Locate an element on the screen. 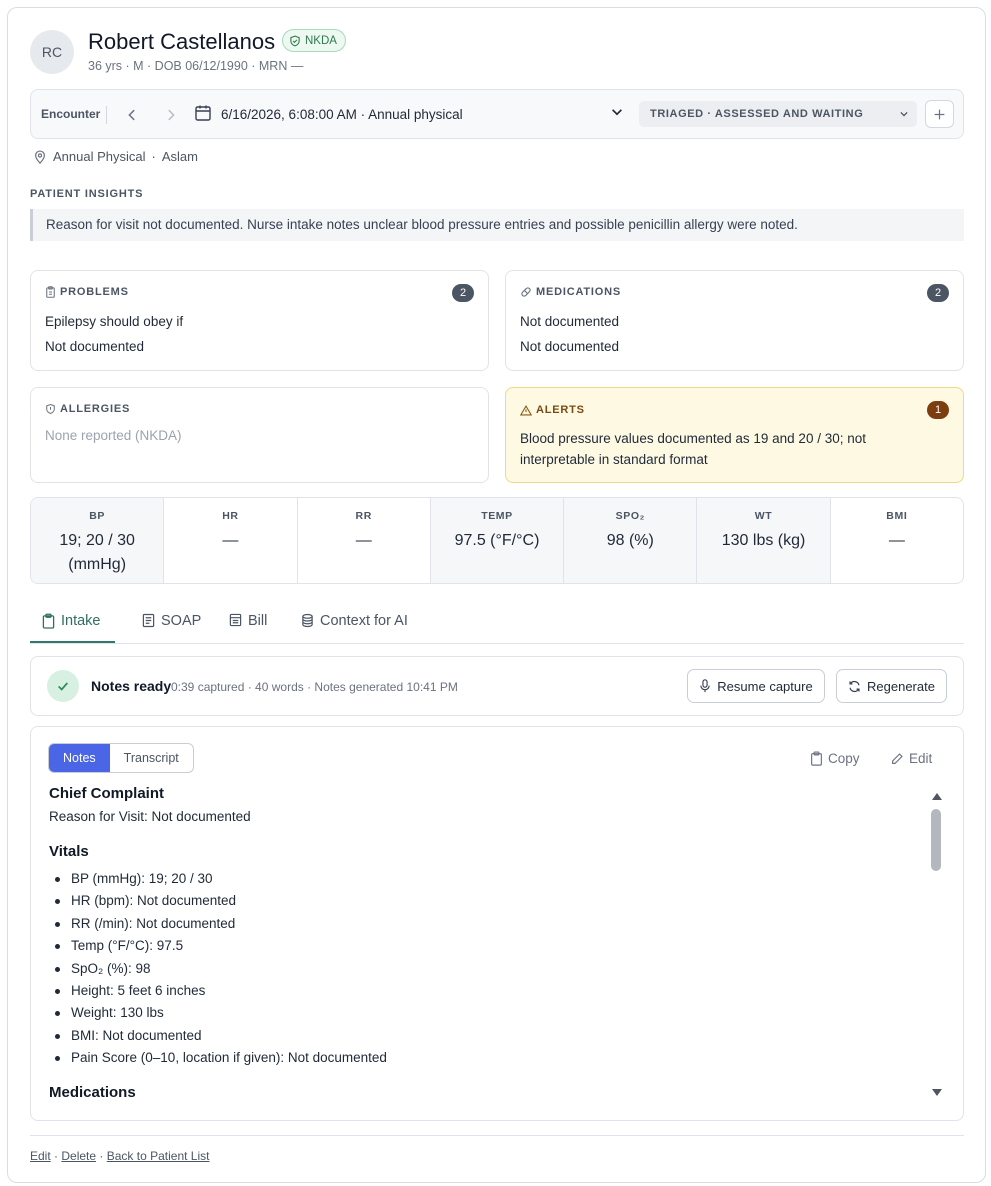 The image size is (991, 1186). notes-ready-title: Notes ready is located at coordinates (131, 686).